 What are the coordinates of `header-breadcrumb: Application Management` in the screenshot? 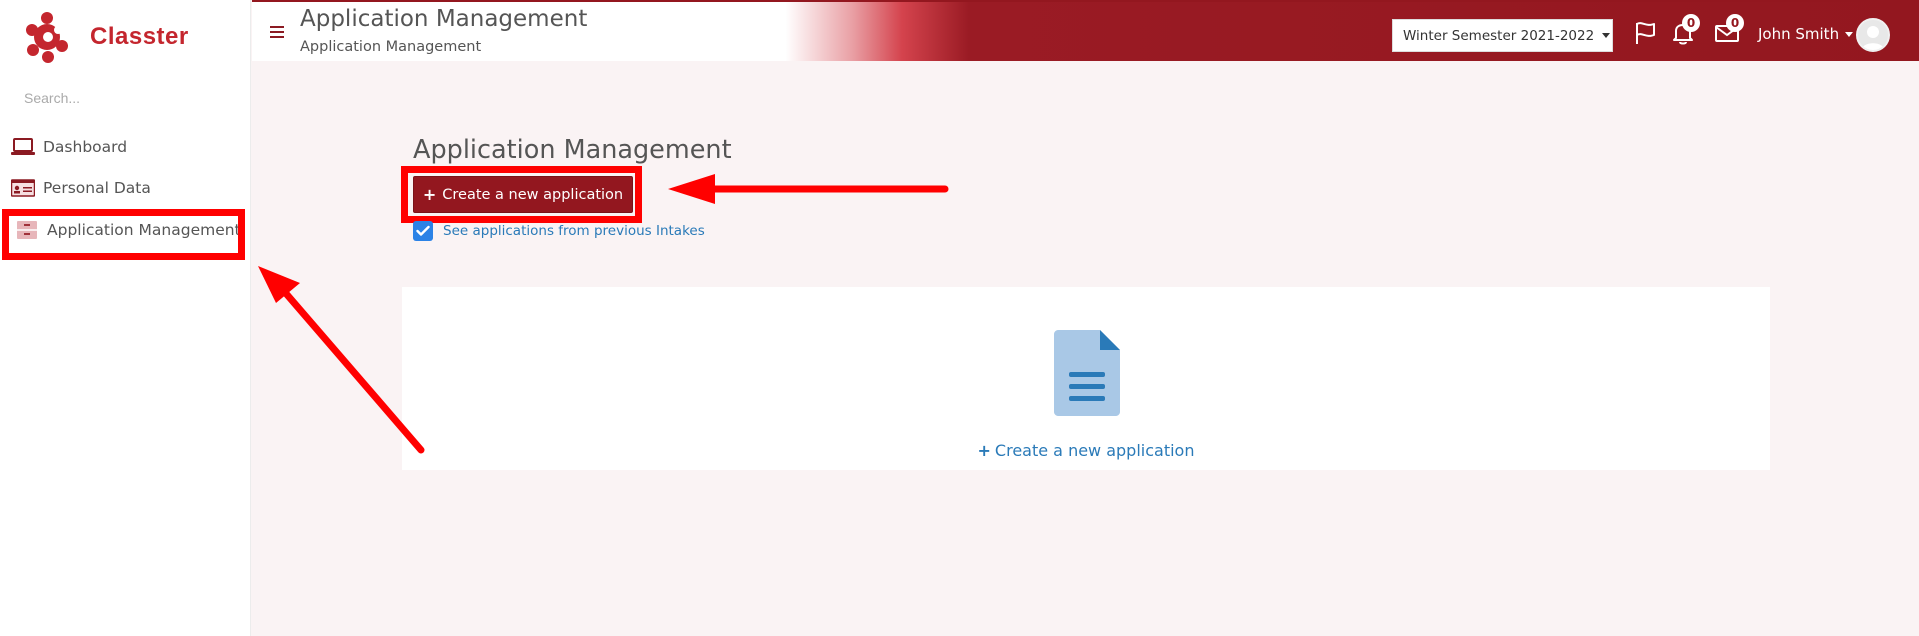 It's located at (391, 47).